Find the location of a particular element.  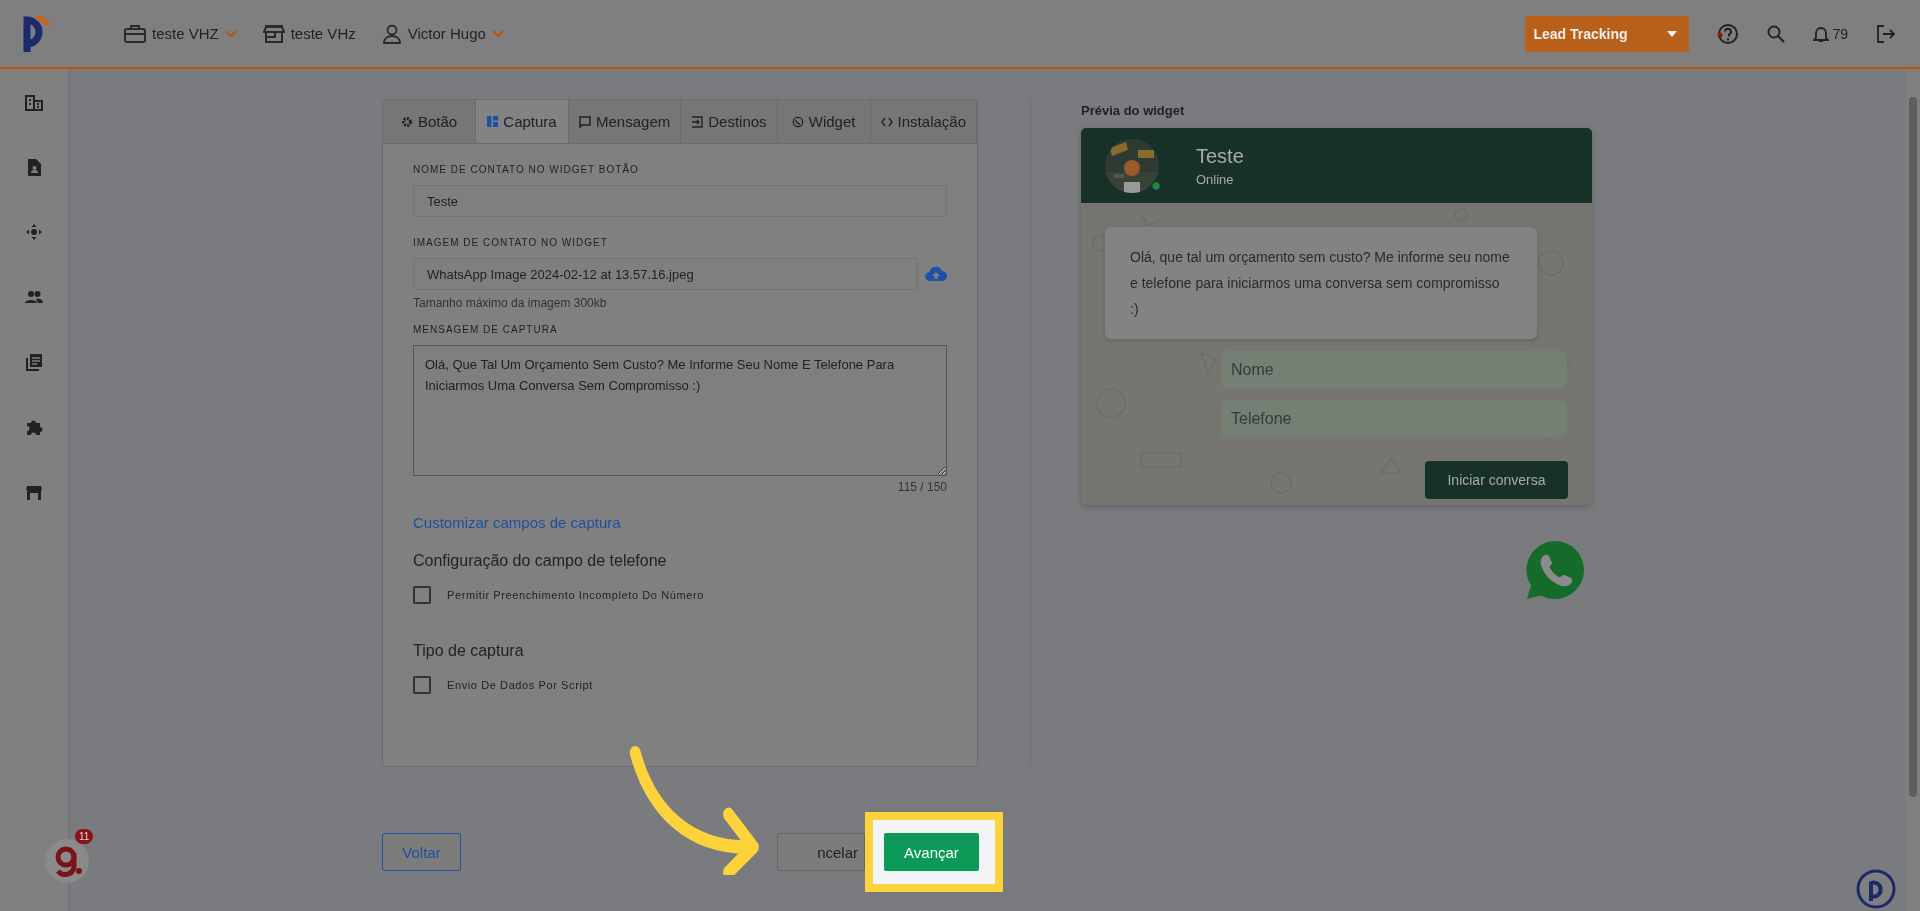

next-button: Avançar is located at coordinates (931, 852).